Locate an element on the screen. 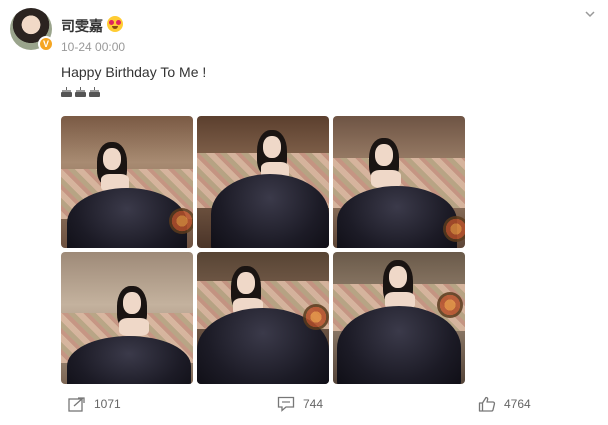 This screenshot has height=425, width=608. post-timestamp: 10-24 00:00 is located at coordinates (93, 47).